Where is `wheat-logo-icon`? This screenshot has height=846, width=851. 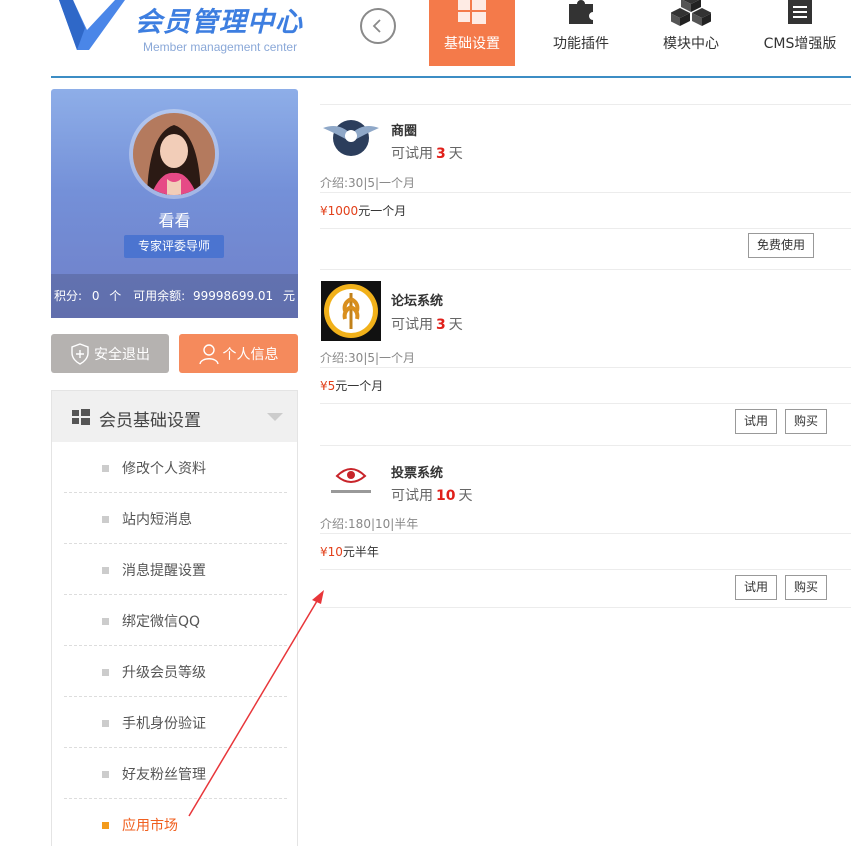
wheat-logo-icon is located at coordinates (351, 311).